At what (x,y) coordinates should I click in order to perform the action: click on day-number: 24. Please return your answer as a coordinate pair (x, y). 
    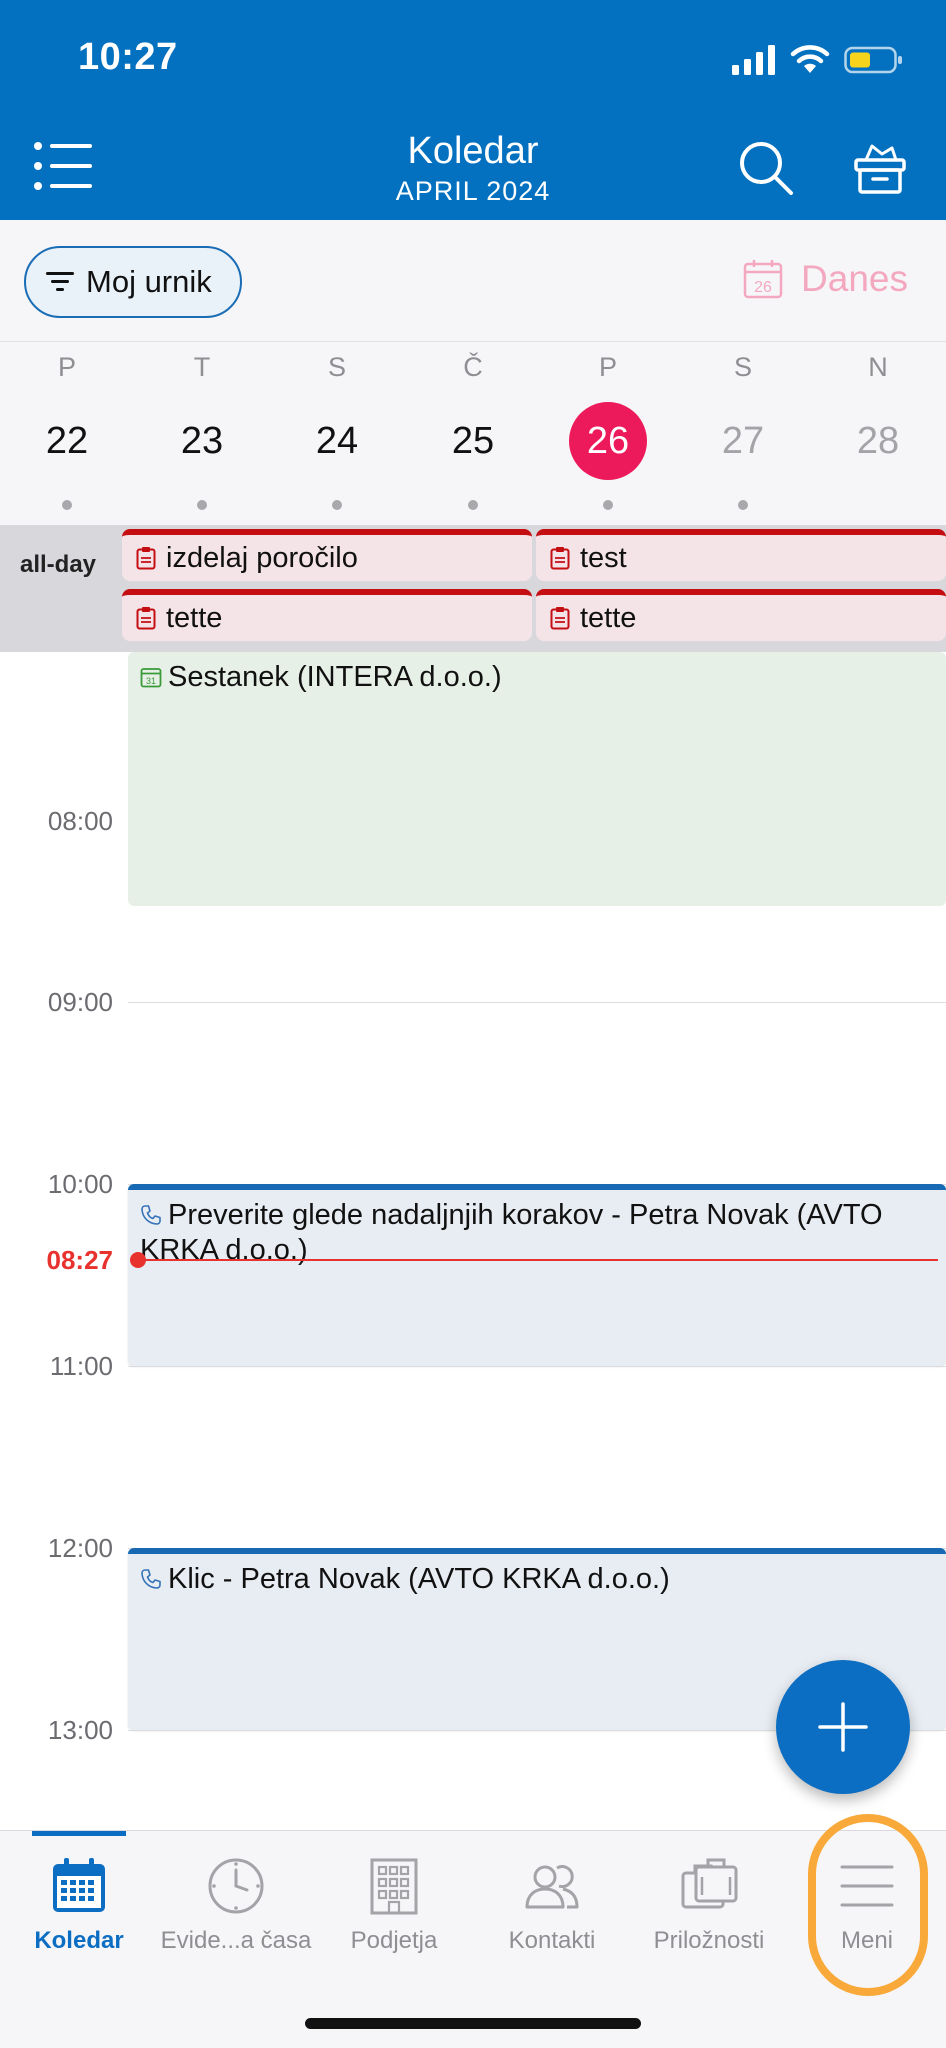
    Looking at the image, I should click on (337, 441).